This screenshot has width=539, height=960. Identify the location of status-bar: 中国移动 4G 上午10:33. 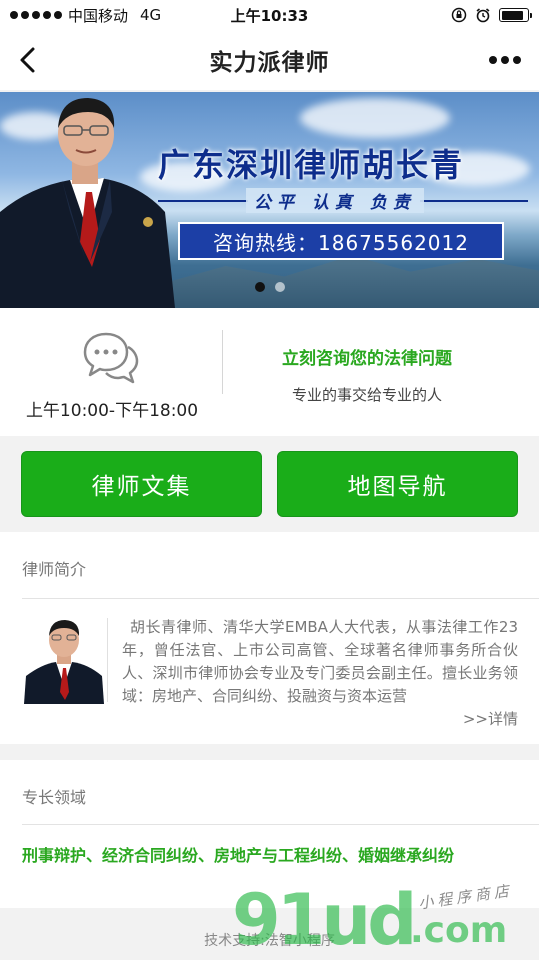
(269, 15).